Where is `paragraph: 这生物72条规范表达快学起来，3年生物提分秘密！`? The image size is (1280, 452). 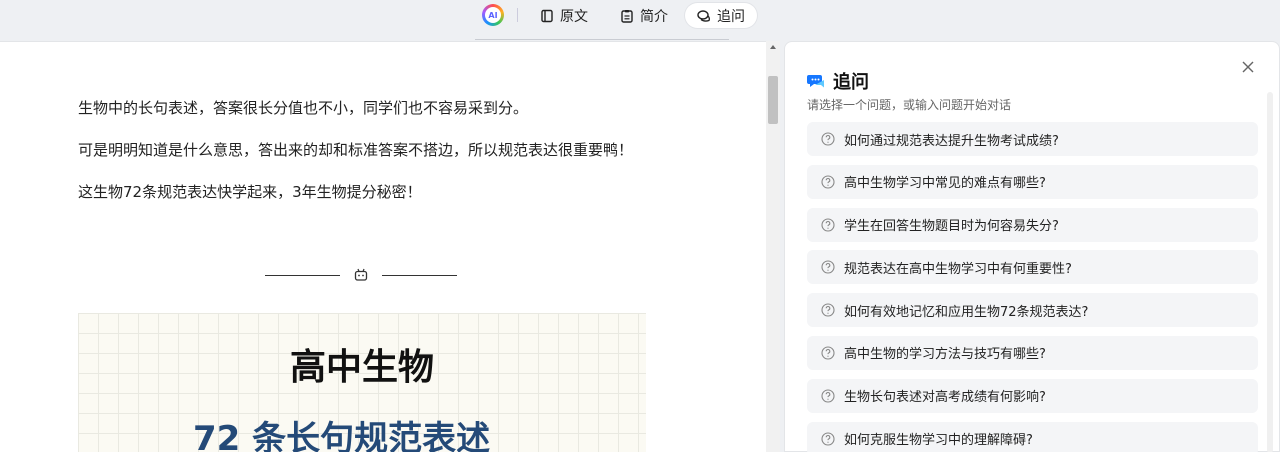
paragraph: 这生物72条规范表达快学起来，3年生物提分秘密！ is located at coordinates (250, 192).